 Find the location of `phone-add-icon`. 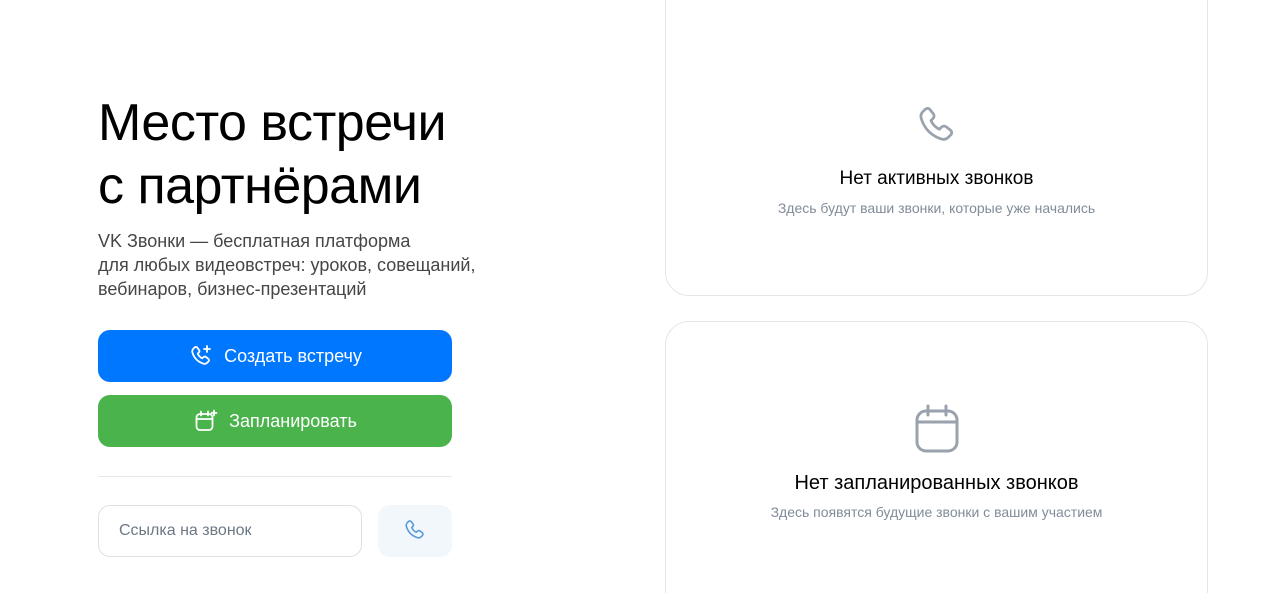

phone-add-icon is located at coordinates (201, 356).